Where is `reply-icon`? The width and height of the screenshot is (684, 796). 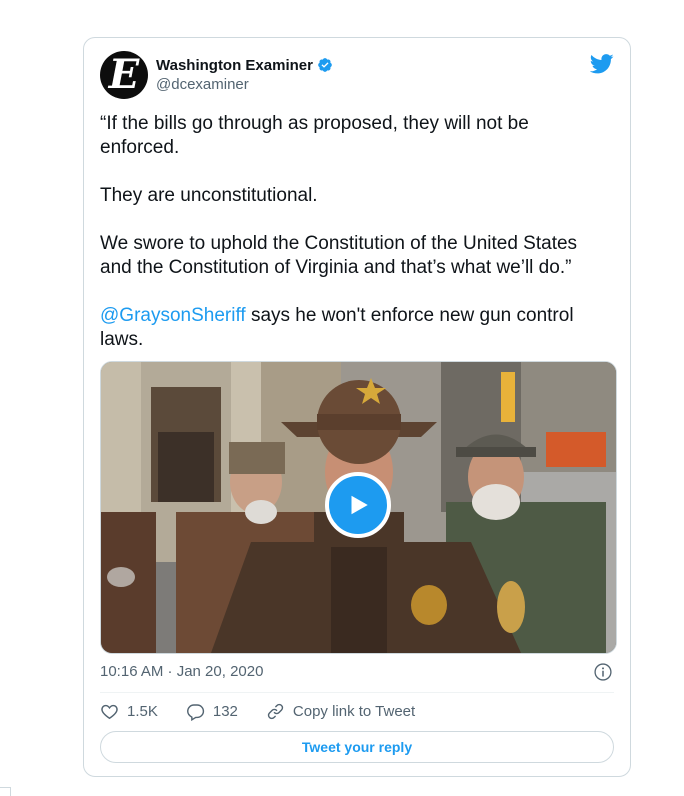 reply-icon is located at coordinates (195, 712).